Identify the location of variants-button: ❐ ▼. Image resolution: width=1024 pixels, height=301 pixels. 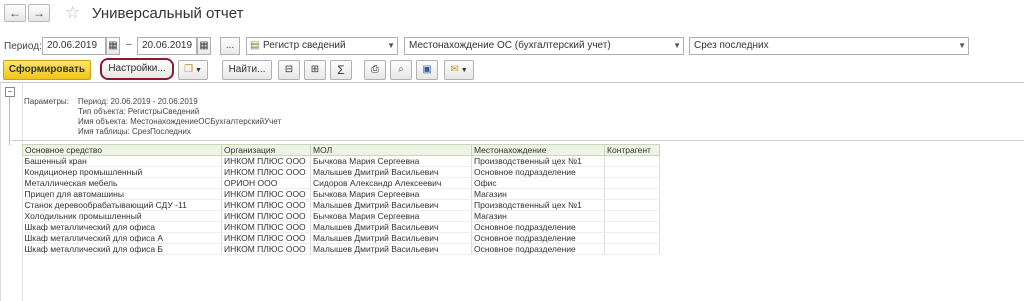
(193, 70).